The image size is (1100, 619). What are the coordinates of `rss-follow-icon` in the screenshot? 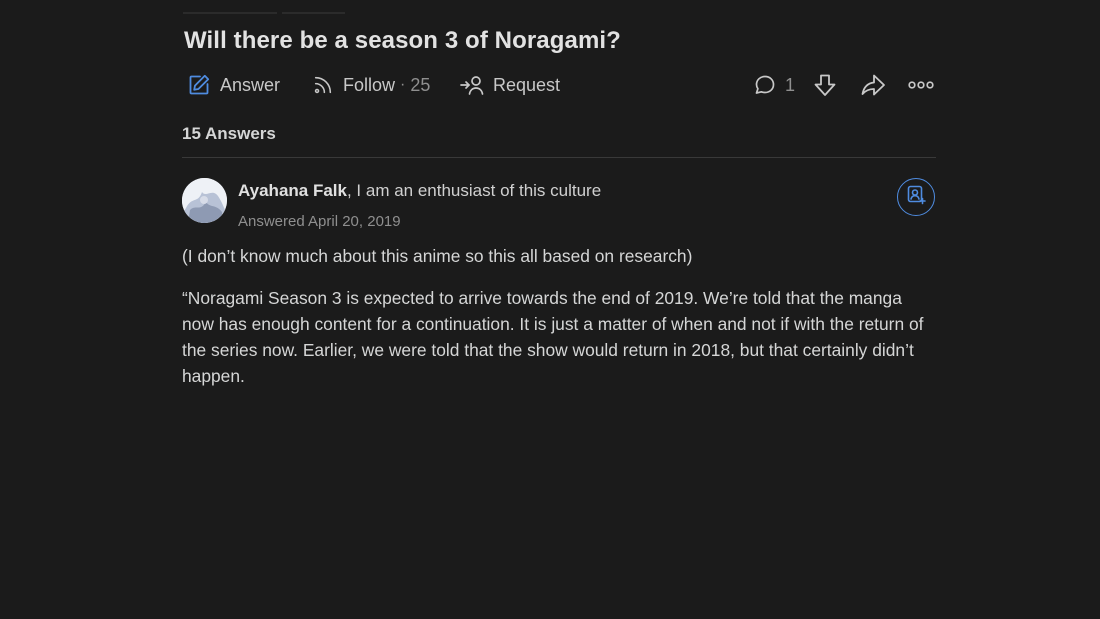 It's located at (323, 85).